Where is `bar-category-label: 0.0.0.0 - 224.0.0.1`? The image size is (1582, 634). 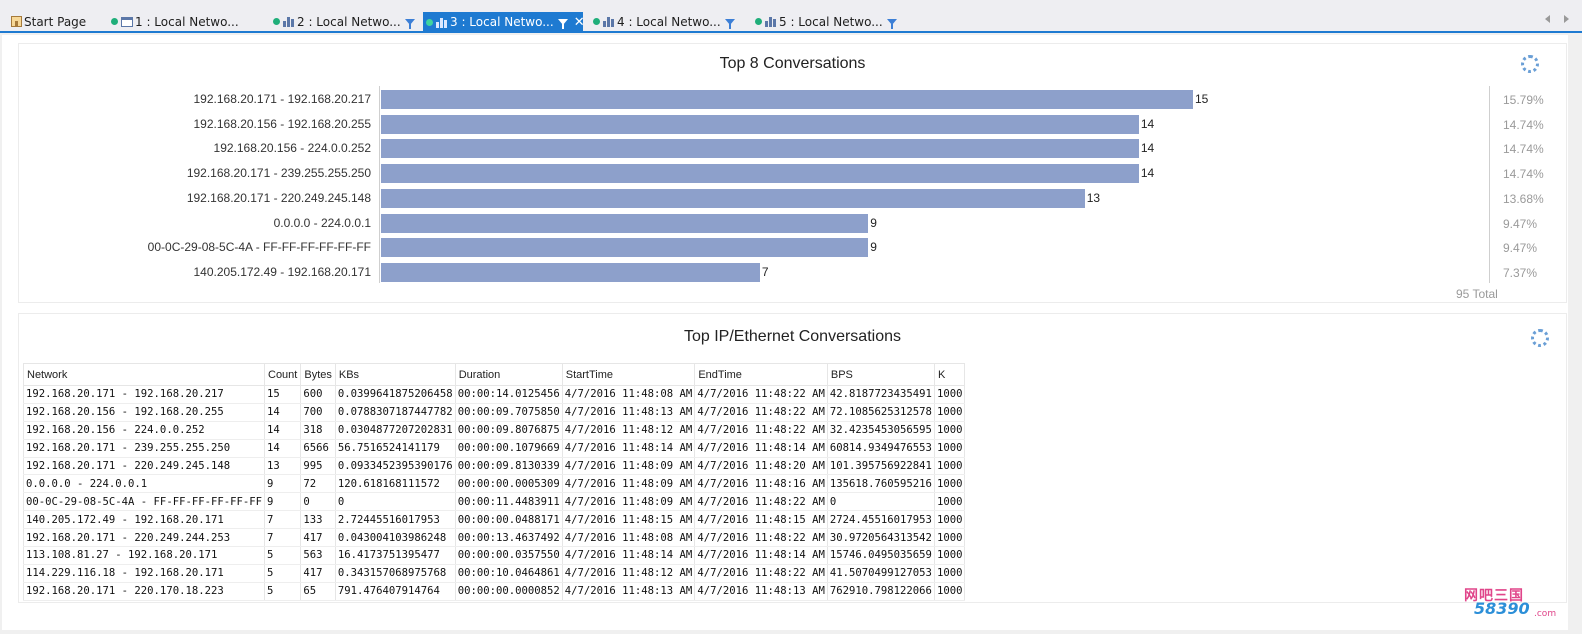
bar-category-label: 0.0.0.0 - 224.0.0.1 is located at coordinates (322, 222).